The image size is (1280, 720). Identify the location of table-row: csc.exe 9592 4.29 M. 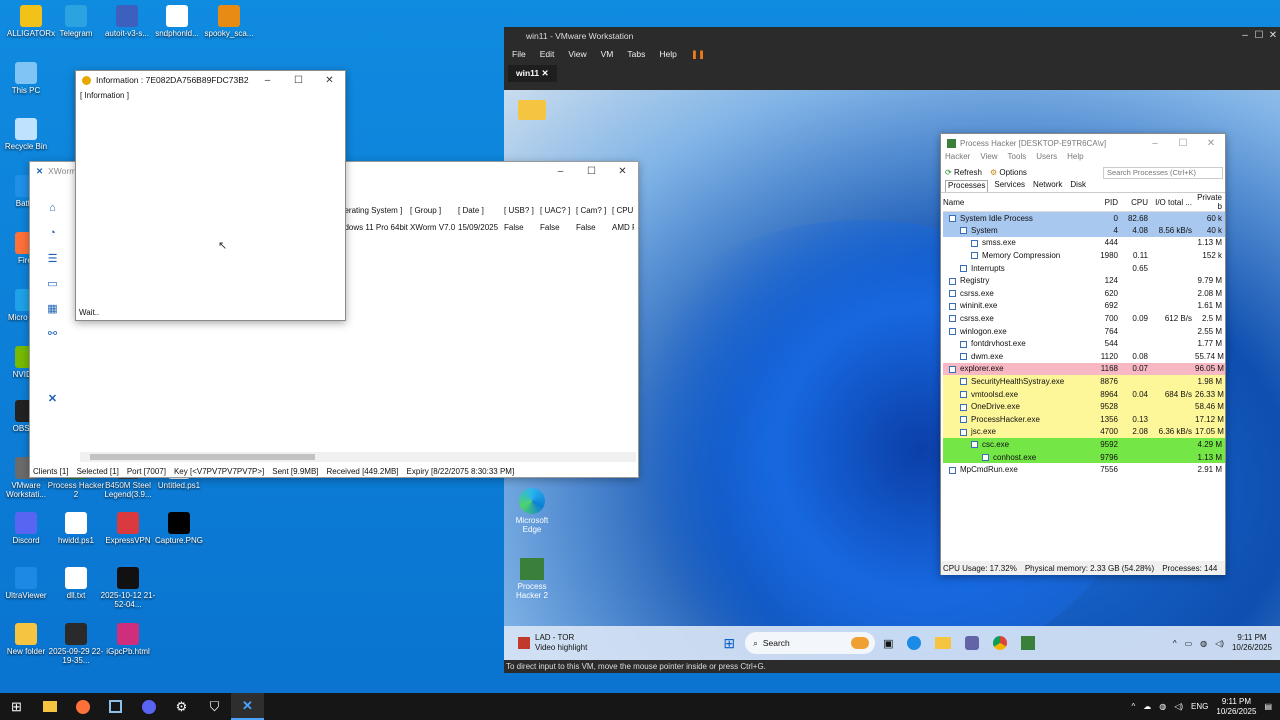
(1084, 444).